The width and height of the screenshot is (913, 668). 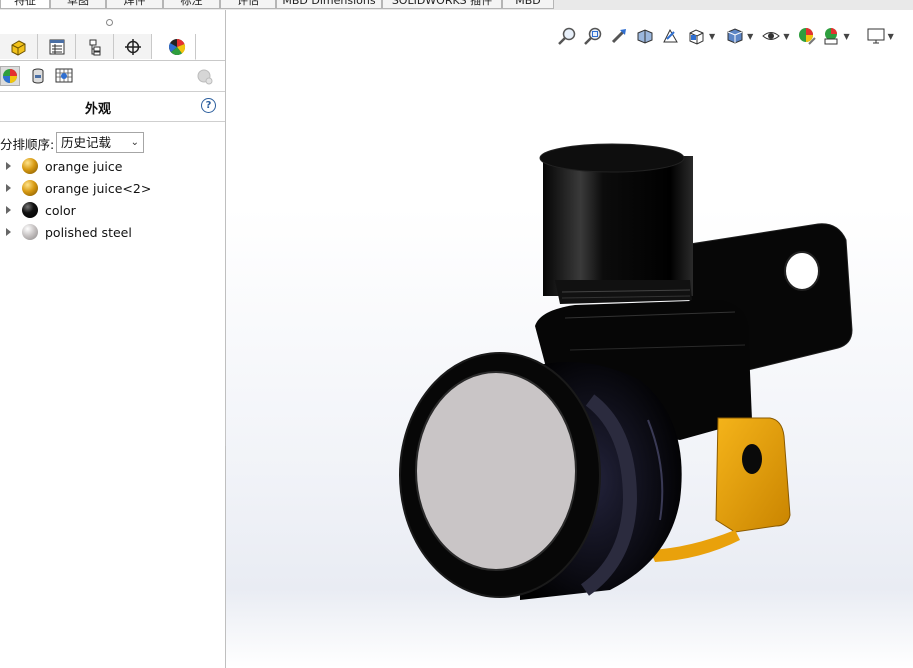 I want to click on sort-order-label: 分排顺序:, so click(x=27, y=144).